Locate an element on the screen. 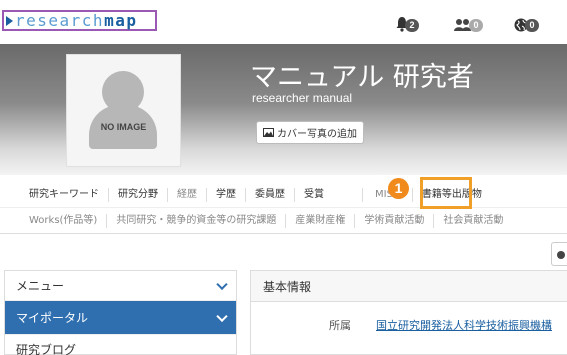 The image size is (567, 355). basic-info-panel: 基本情報 所属 国立研究開発法人科学技術振興機構 is located at coordinates (408, 312).